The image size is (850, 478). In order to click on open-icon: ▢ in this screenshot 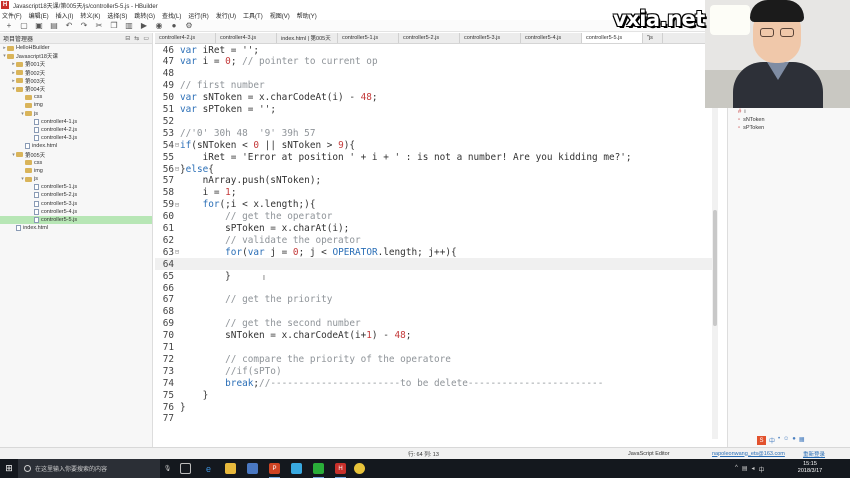, I will do `click(24, 26)`.